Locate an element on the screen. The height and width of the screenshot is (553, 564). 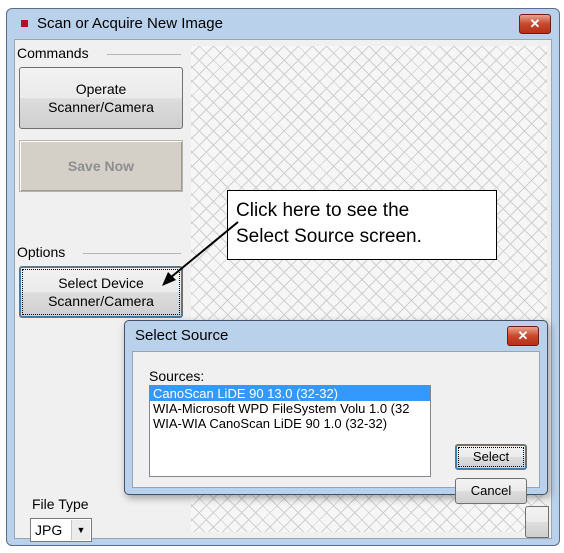
file-type-dropdown: JPG ▼ is located at coordinates (61, 530).